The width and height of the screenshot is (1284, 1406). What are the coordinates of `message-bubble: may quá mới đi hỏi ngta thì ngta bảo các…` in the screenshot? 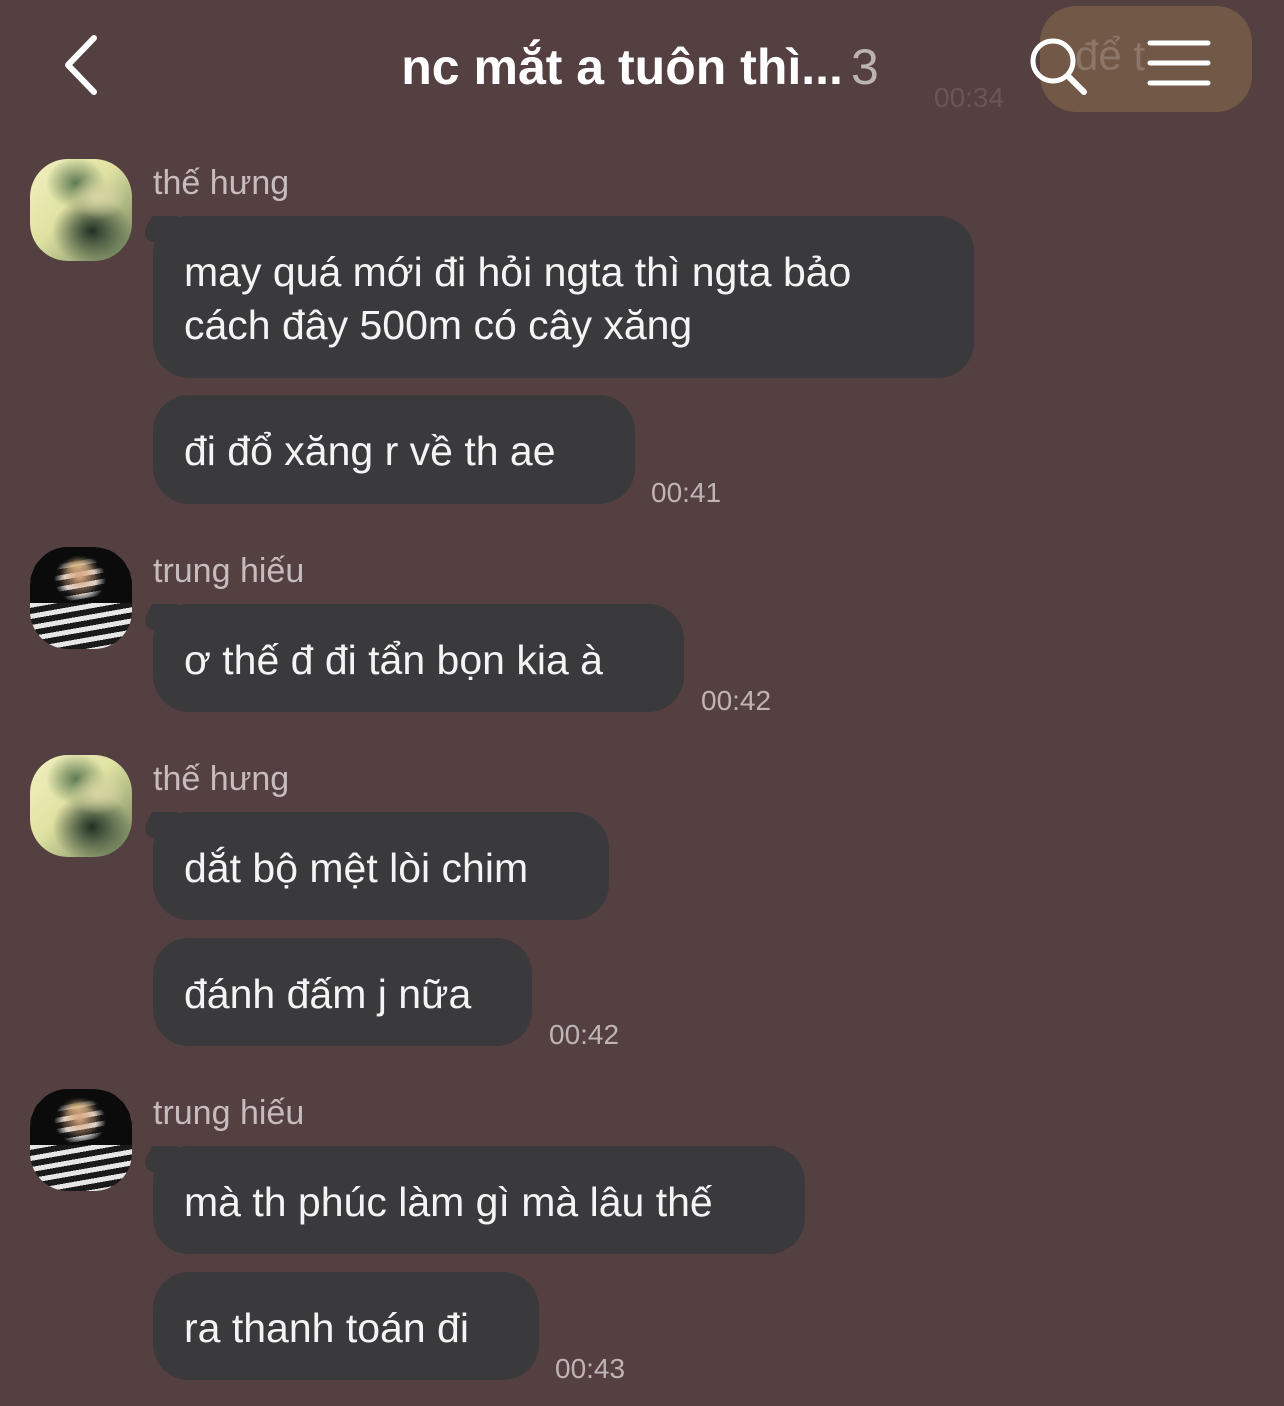 It's located at (563, 297).